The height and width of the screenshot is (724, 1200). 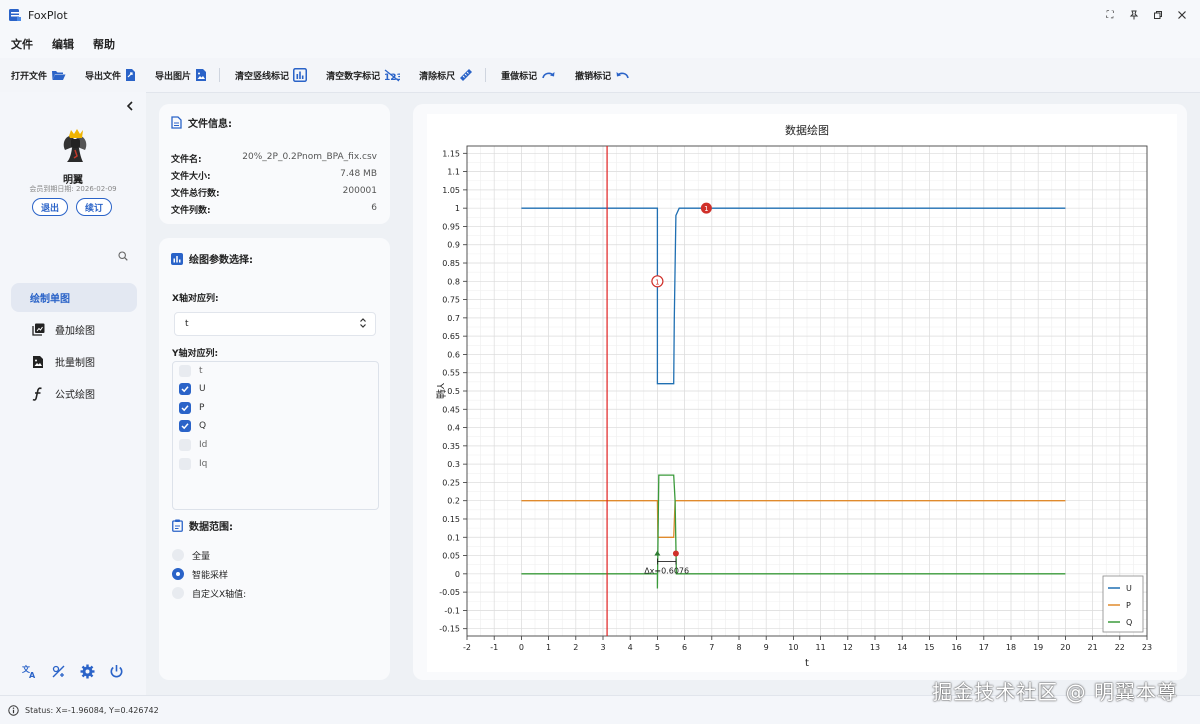 I want to click on power-icon, so click(x=116, y=673).